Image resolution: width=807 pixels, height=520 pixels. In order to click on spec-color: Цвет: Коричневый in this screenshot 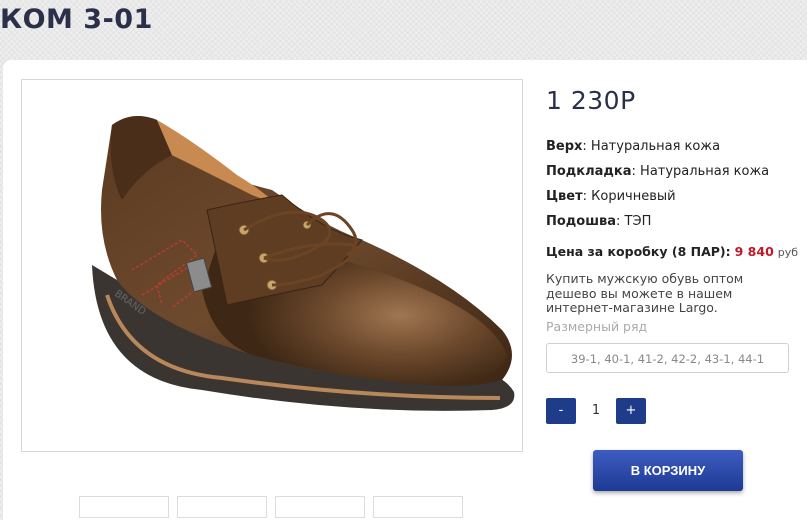, I will do `click(611, 196)`.